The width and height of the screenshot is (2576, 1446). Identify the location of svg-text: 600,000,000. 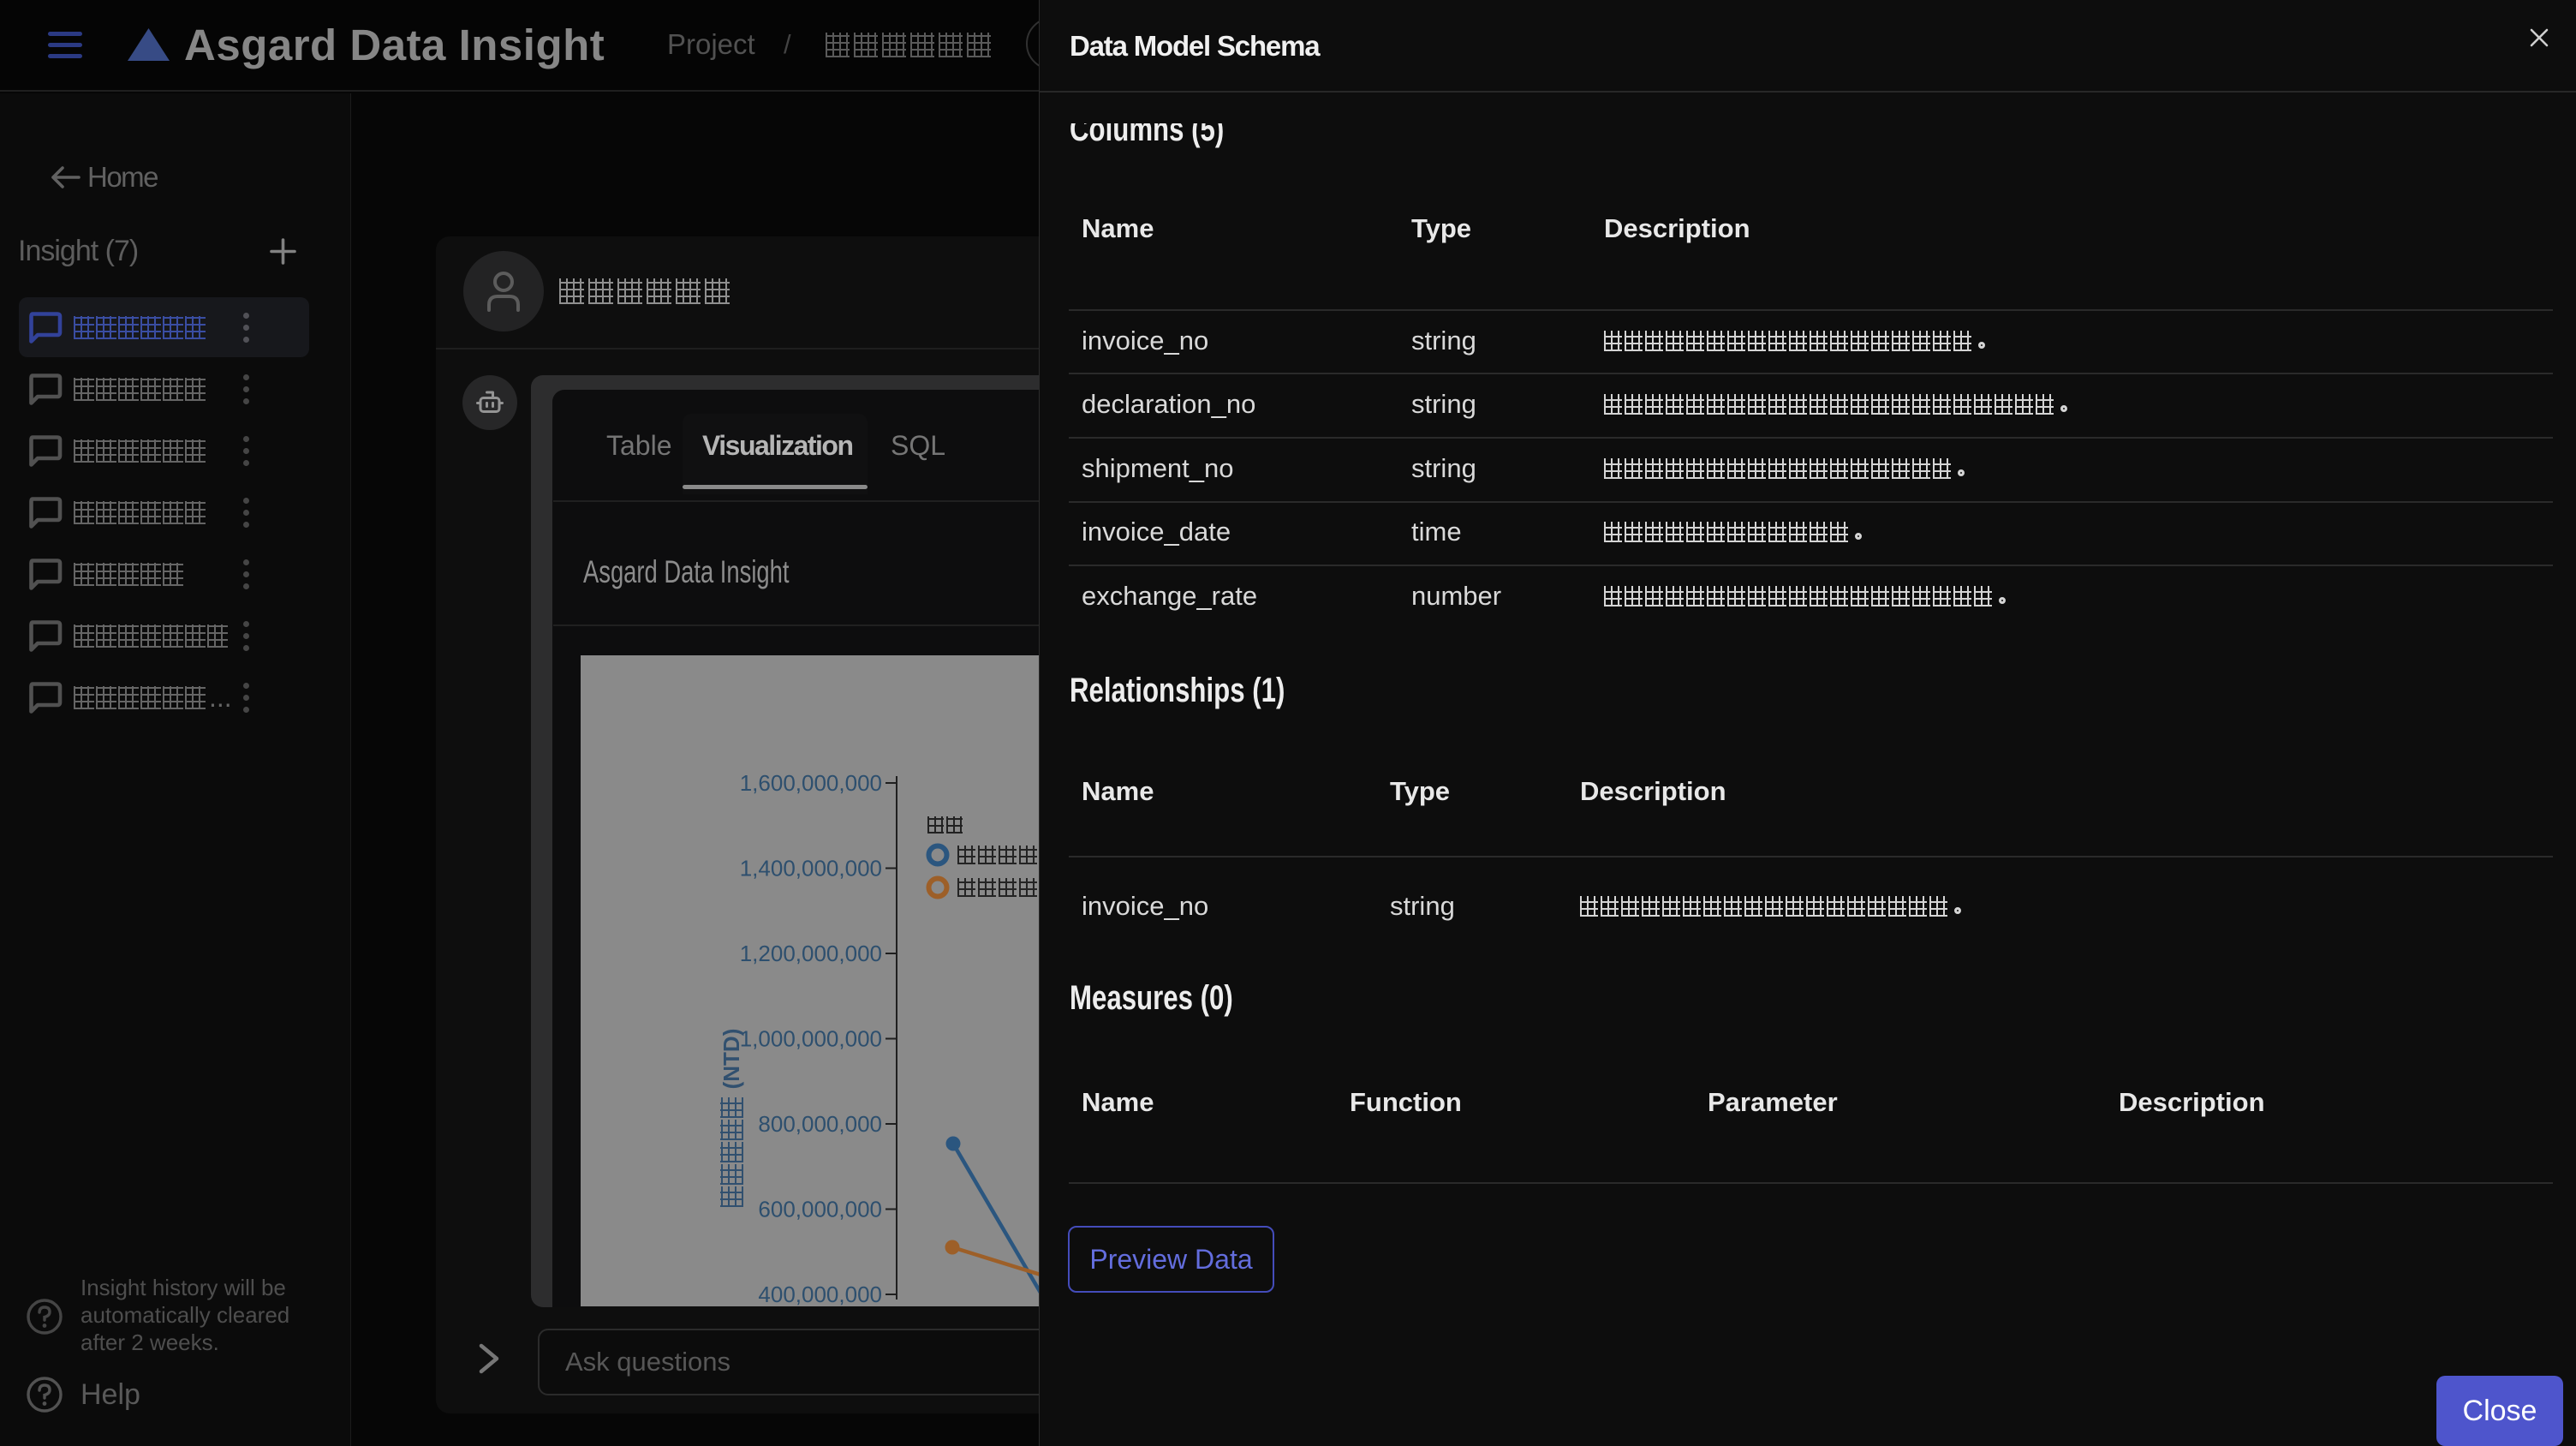
(820, 1210).